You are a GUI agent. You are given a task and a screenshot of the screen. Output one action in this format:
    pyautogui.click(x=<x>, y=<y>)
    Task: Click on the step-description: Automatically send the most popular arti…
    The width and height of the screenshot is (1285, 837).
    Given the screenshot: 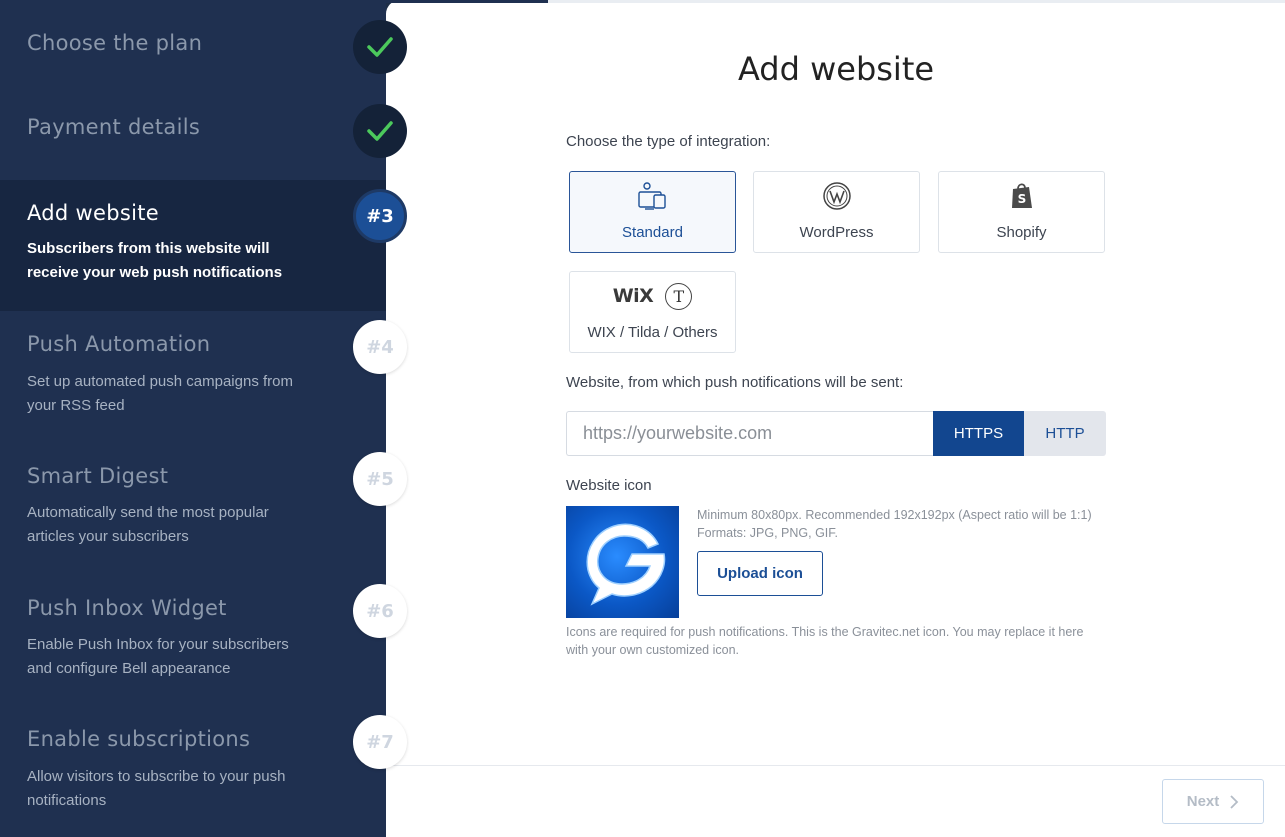 What is the action you would take?
    pyautogui.click(x=148, y=524)
    